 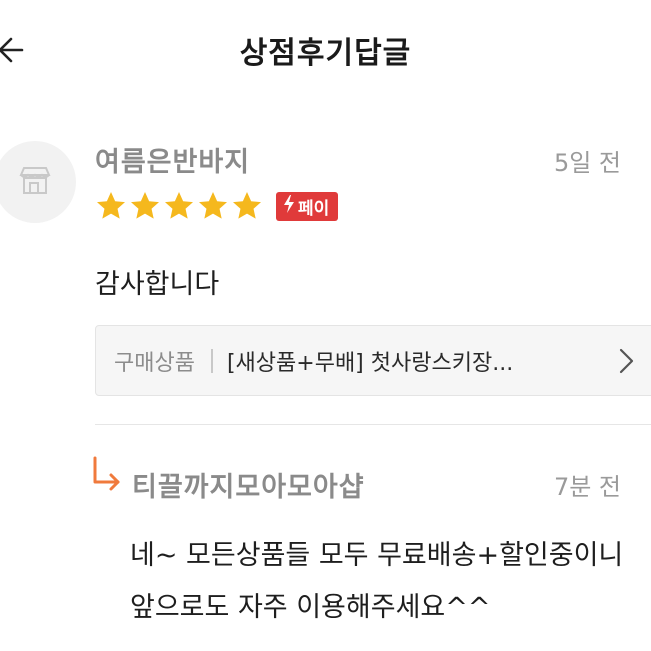 I want to click on reviewer-name: 여름은반바지, so click(x=172, y=159).